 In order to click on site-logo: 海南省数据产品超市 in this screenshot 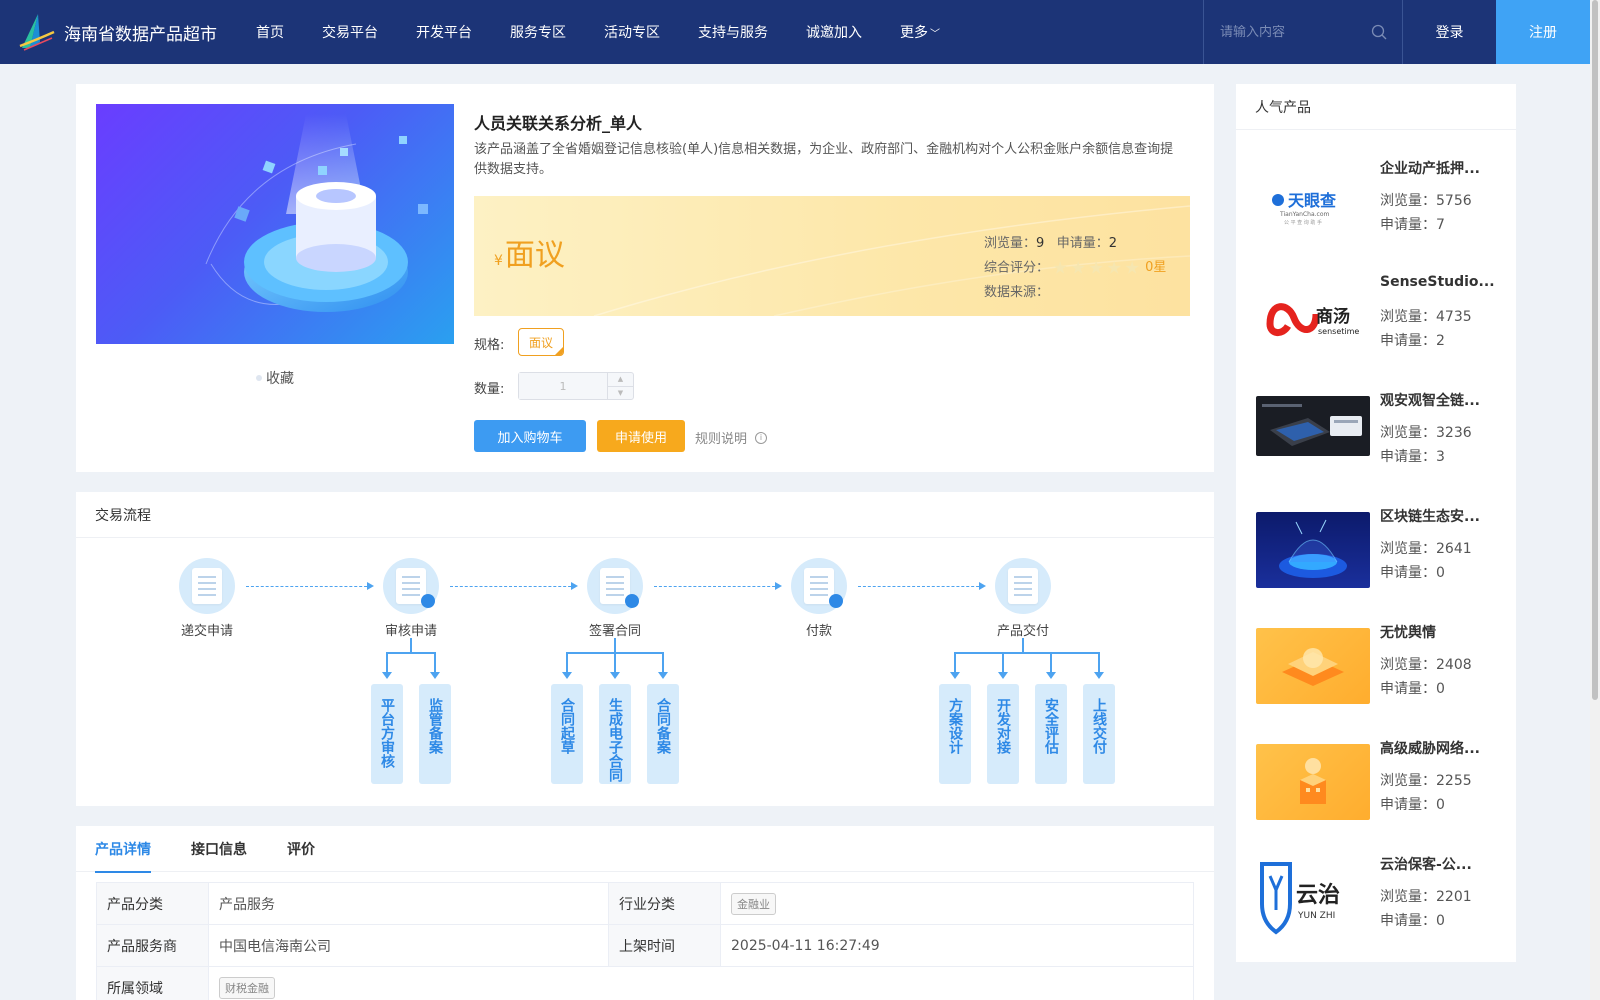, I will do `click(123, 32)`.